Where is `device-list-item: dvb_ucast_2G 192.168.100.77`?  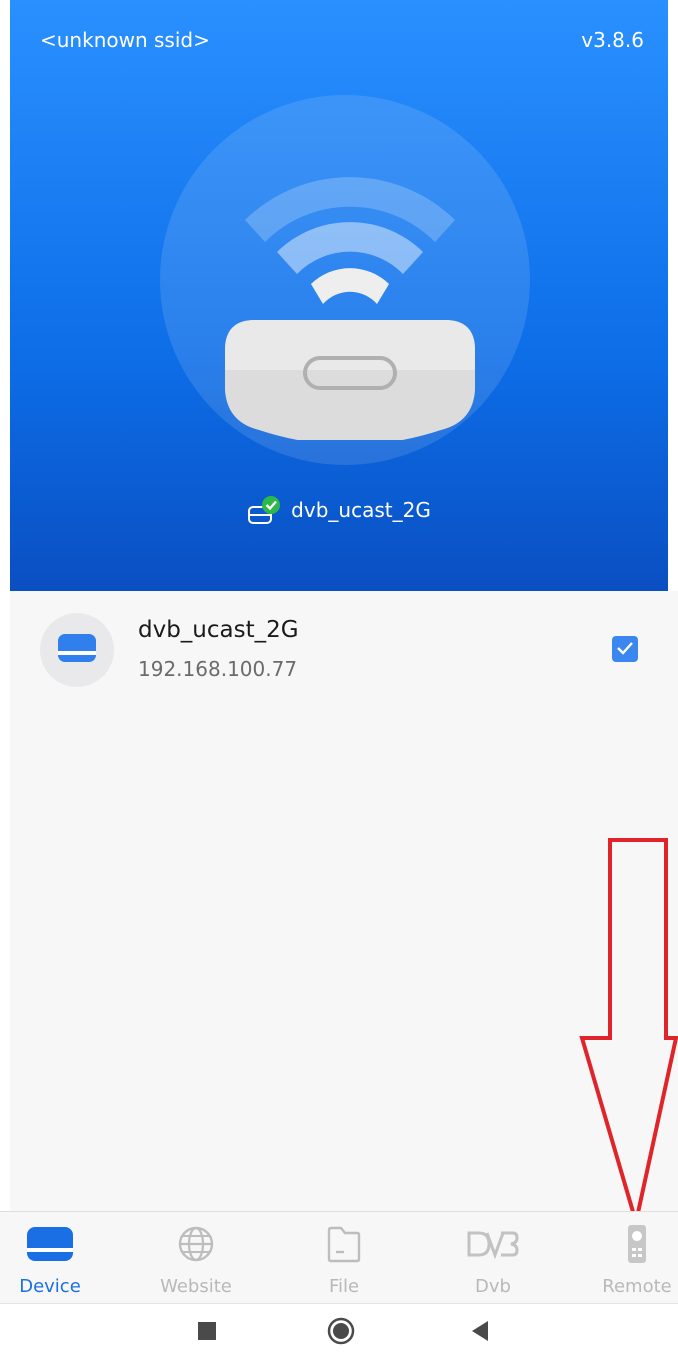
device-list-item: dvb_ucast_2G 192.168.100.77 is located at coordinates (350, 650).